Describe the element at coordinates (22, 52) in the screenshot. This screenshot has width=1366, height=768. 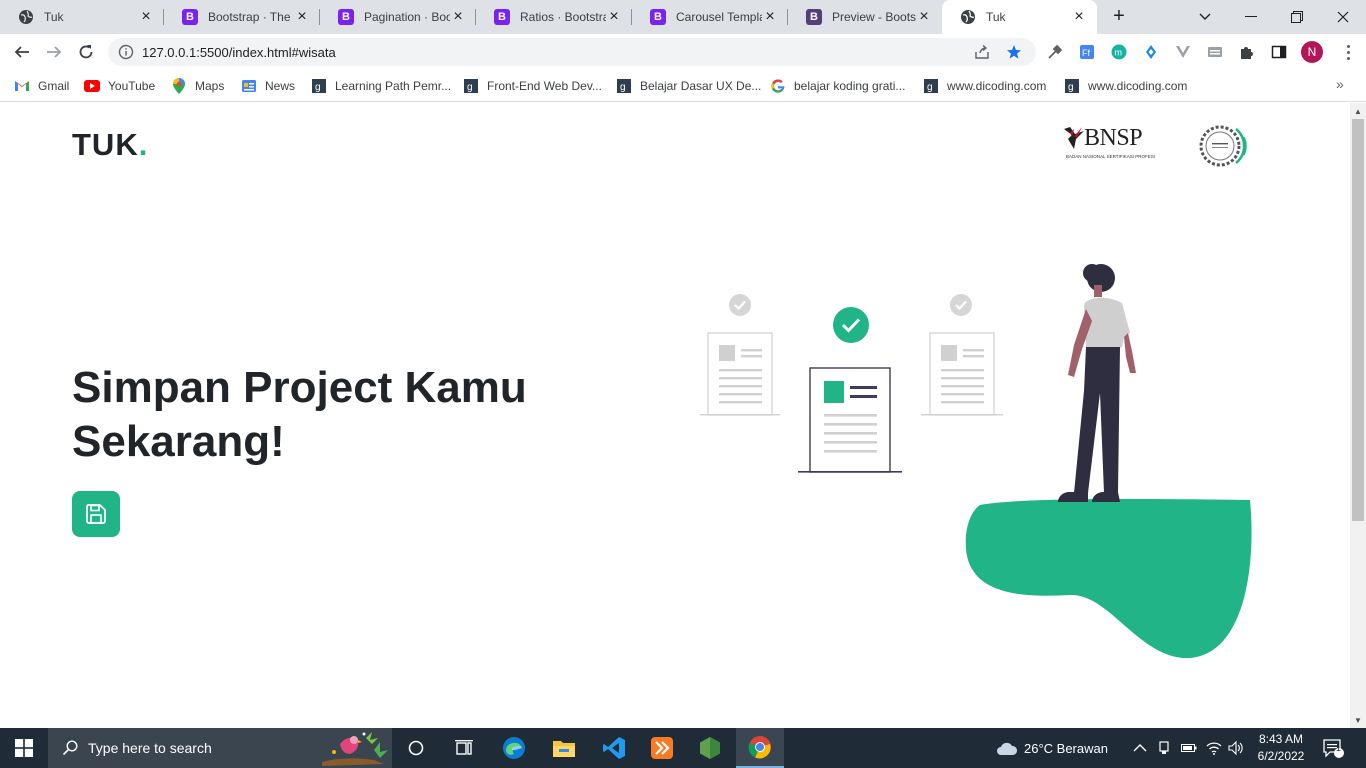
I see `back-button` at that location.